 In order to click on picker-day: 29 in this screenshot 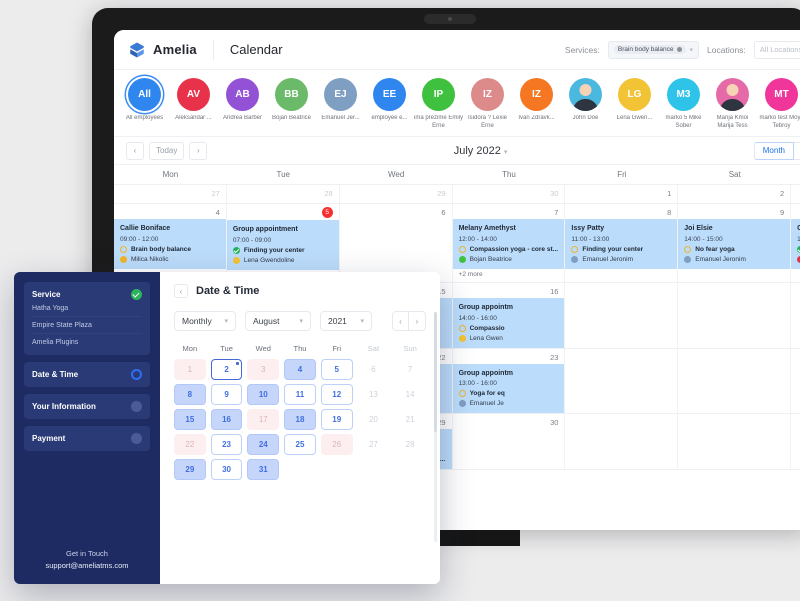, I will do `click(190, 469)`.